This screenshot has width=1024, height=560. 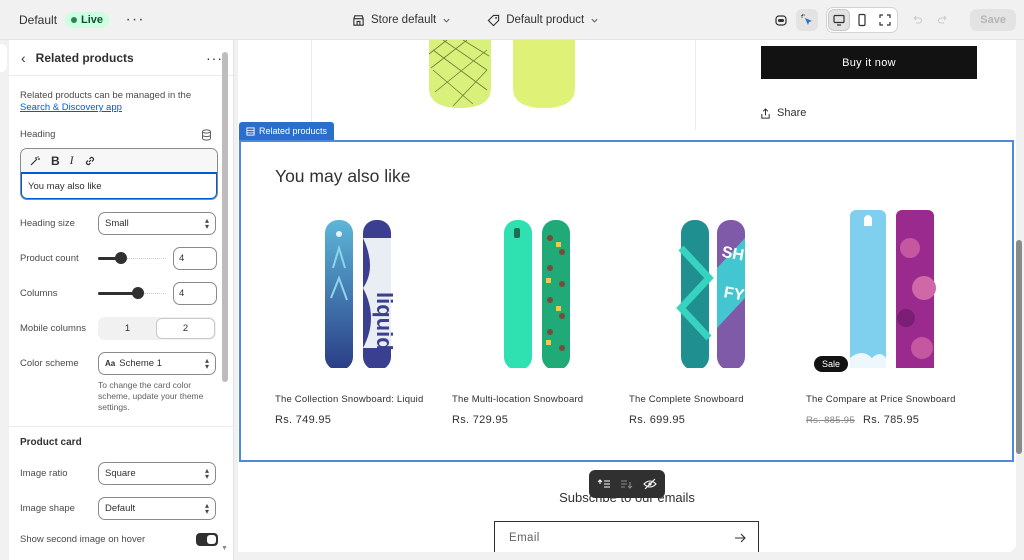 I want to click on theme-actions-button: ···, so click(x=135, y=19).